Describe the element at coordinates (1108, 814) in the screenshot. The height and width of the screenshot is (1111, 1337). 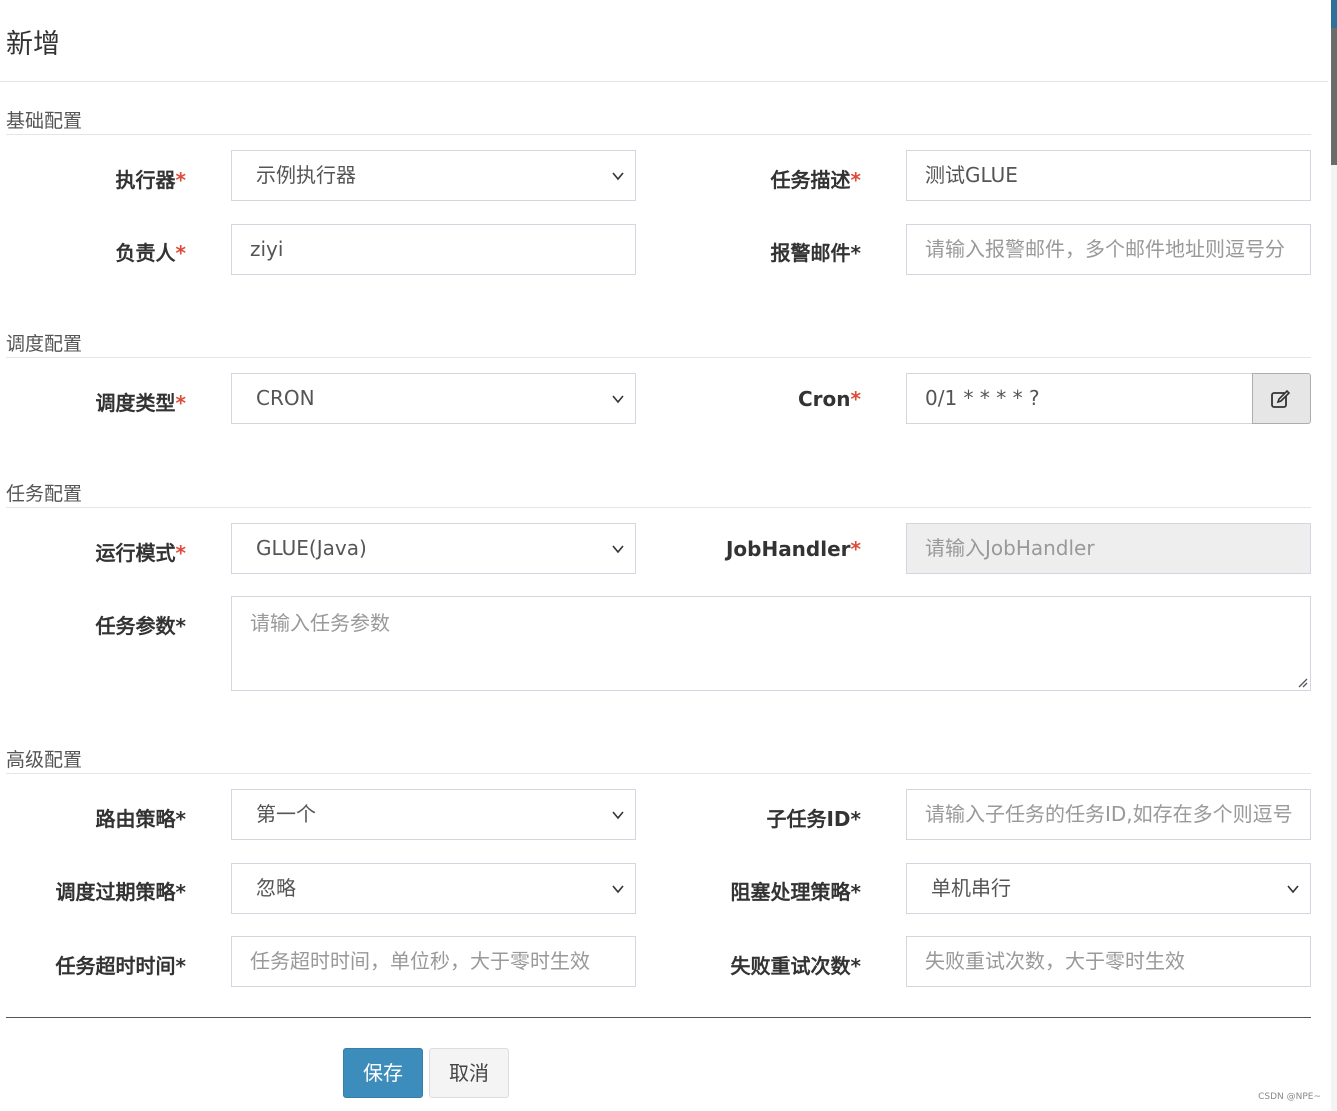
I see `child-job-id-input: 请输入子任务的任务ID,如存在多个则逗号` at that location.